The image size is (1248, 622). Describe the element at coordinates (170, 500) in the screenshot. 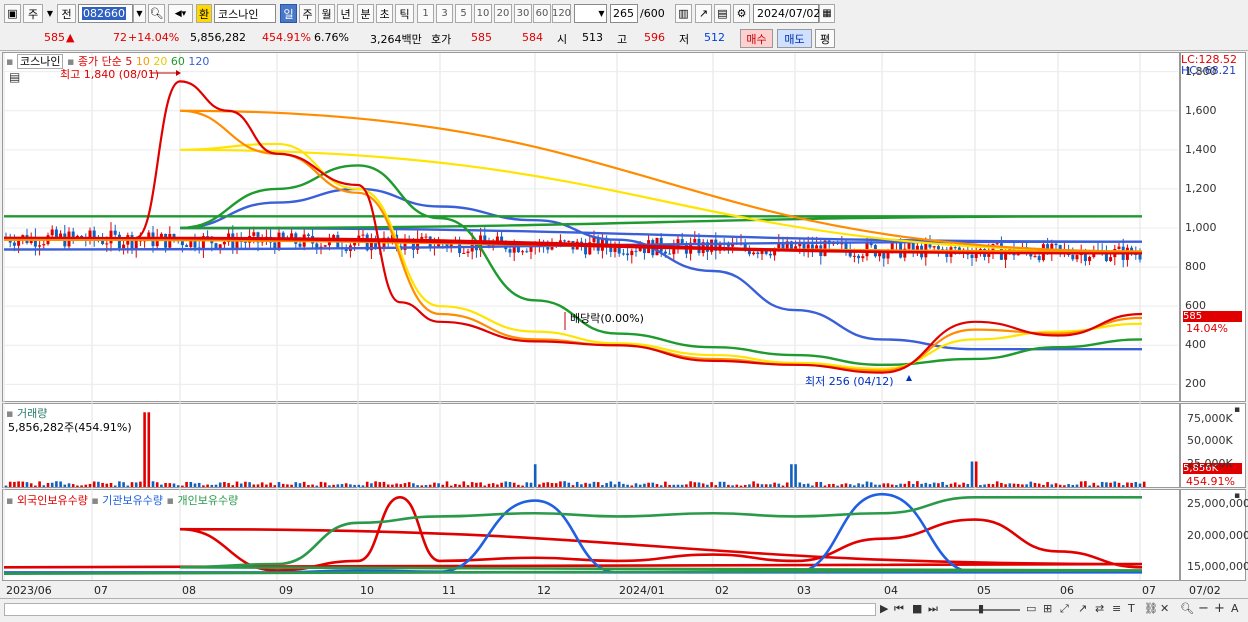

I see `legend-square-icon: ▪` at that location.